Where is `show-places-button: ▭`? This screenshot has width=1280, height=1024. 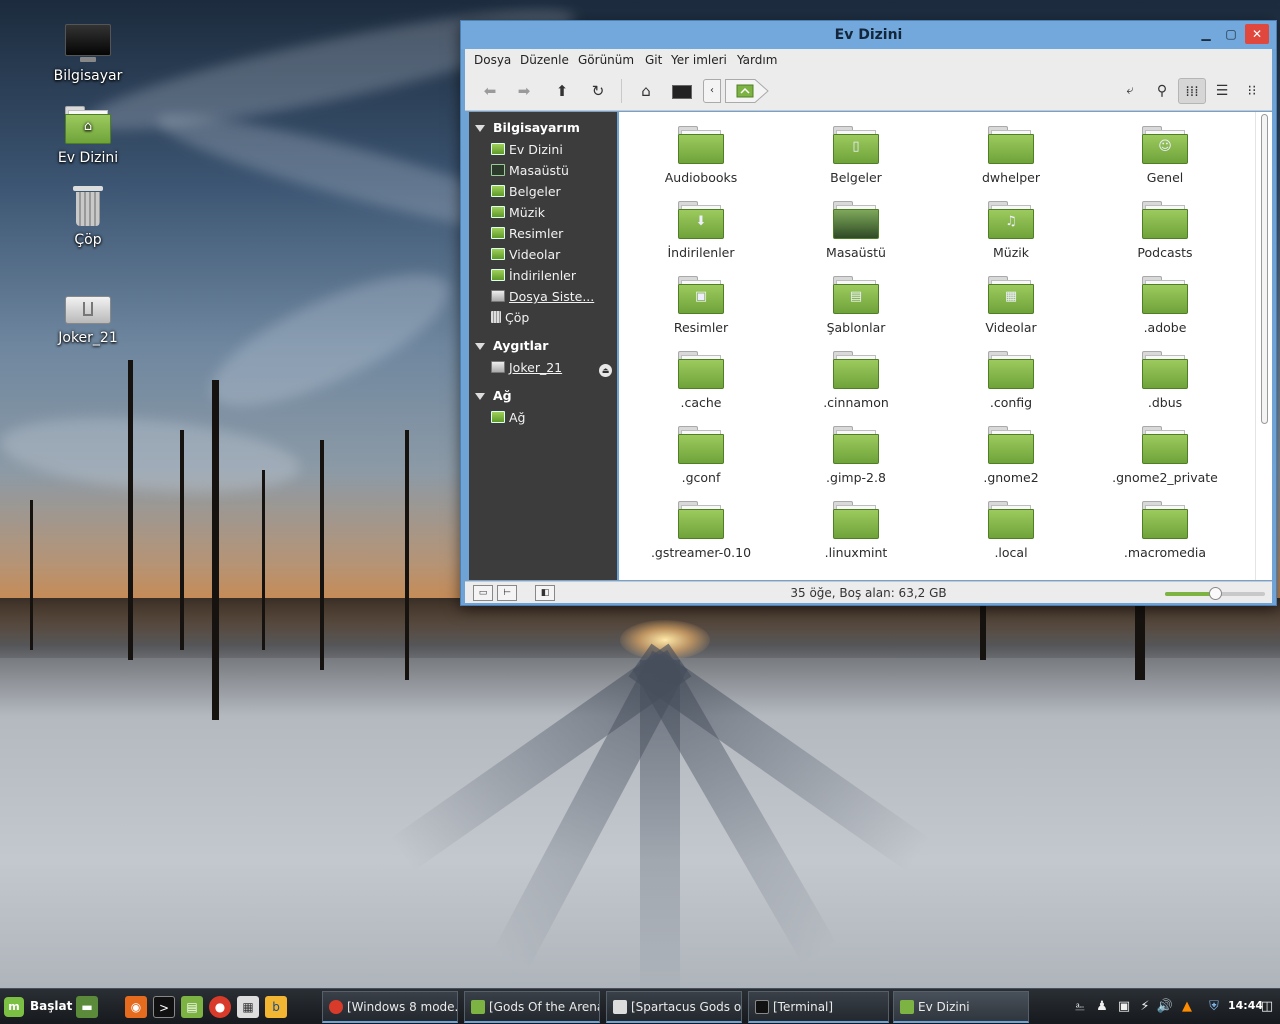 show-places-button: ▭ is located at coordinates (483, 593).